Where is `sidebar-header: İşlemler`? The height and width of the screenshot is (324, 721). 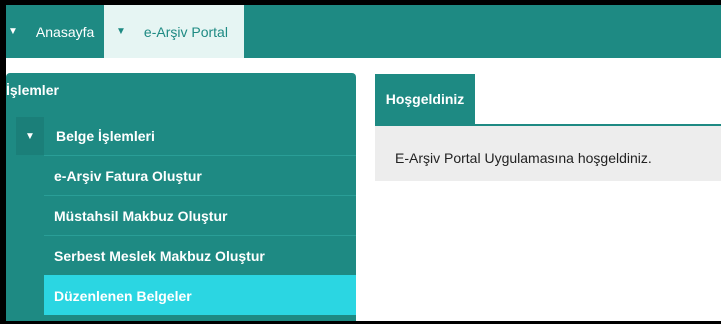
sidebar-header: İşlemler is located at coordinates (32, 90).